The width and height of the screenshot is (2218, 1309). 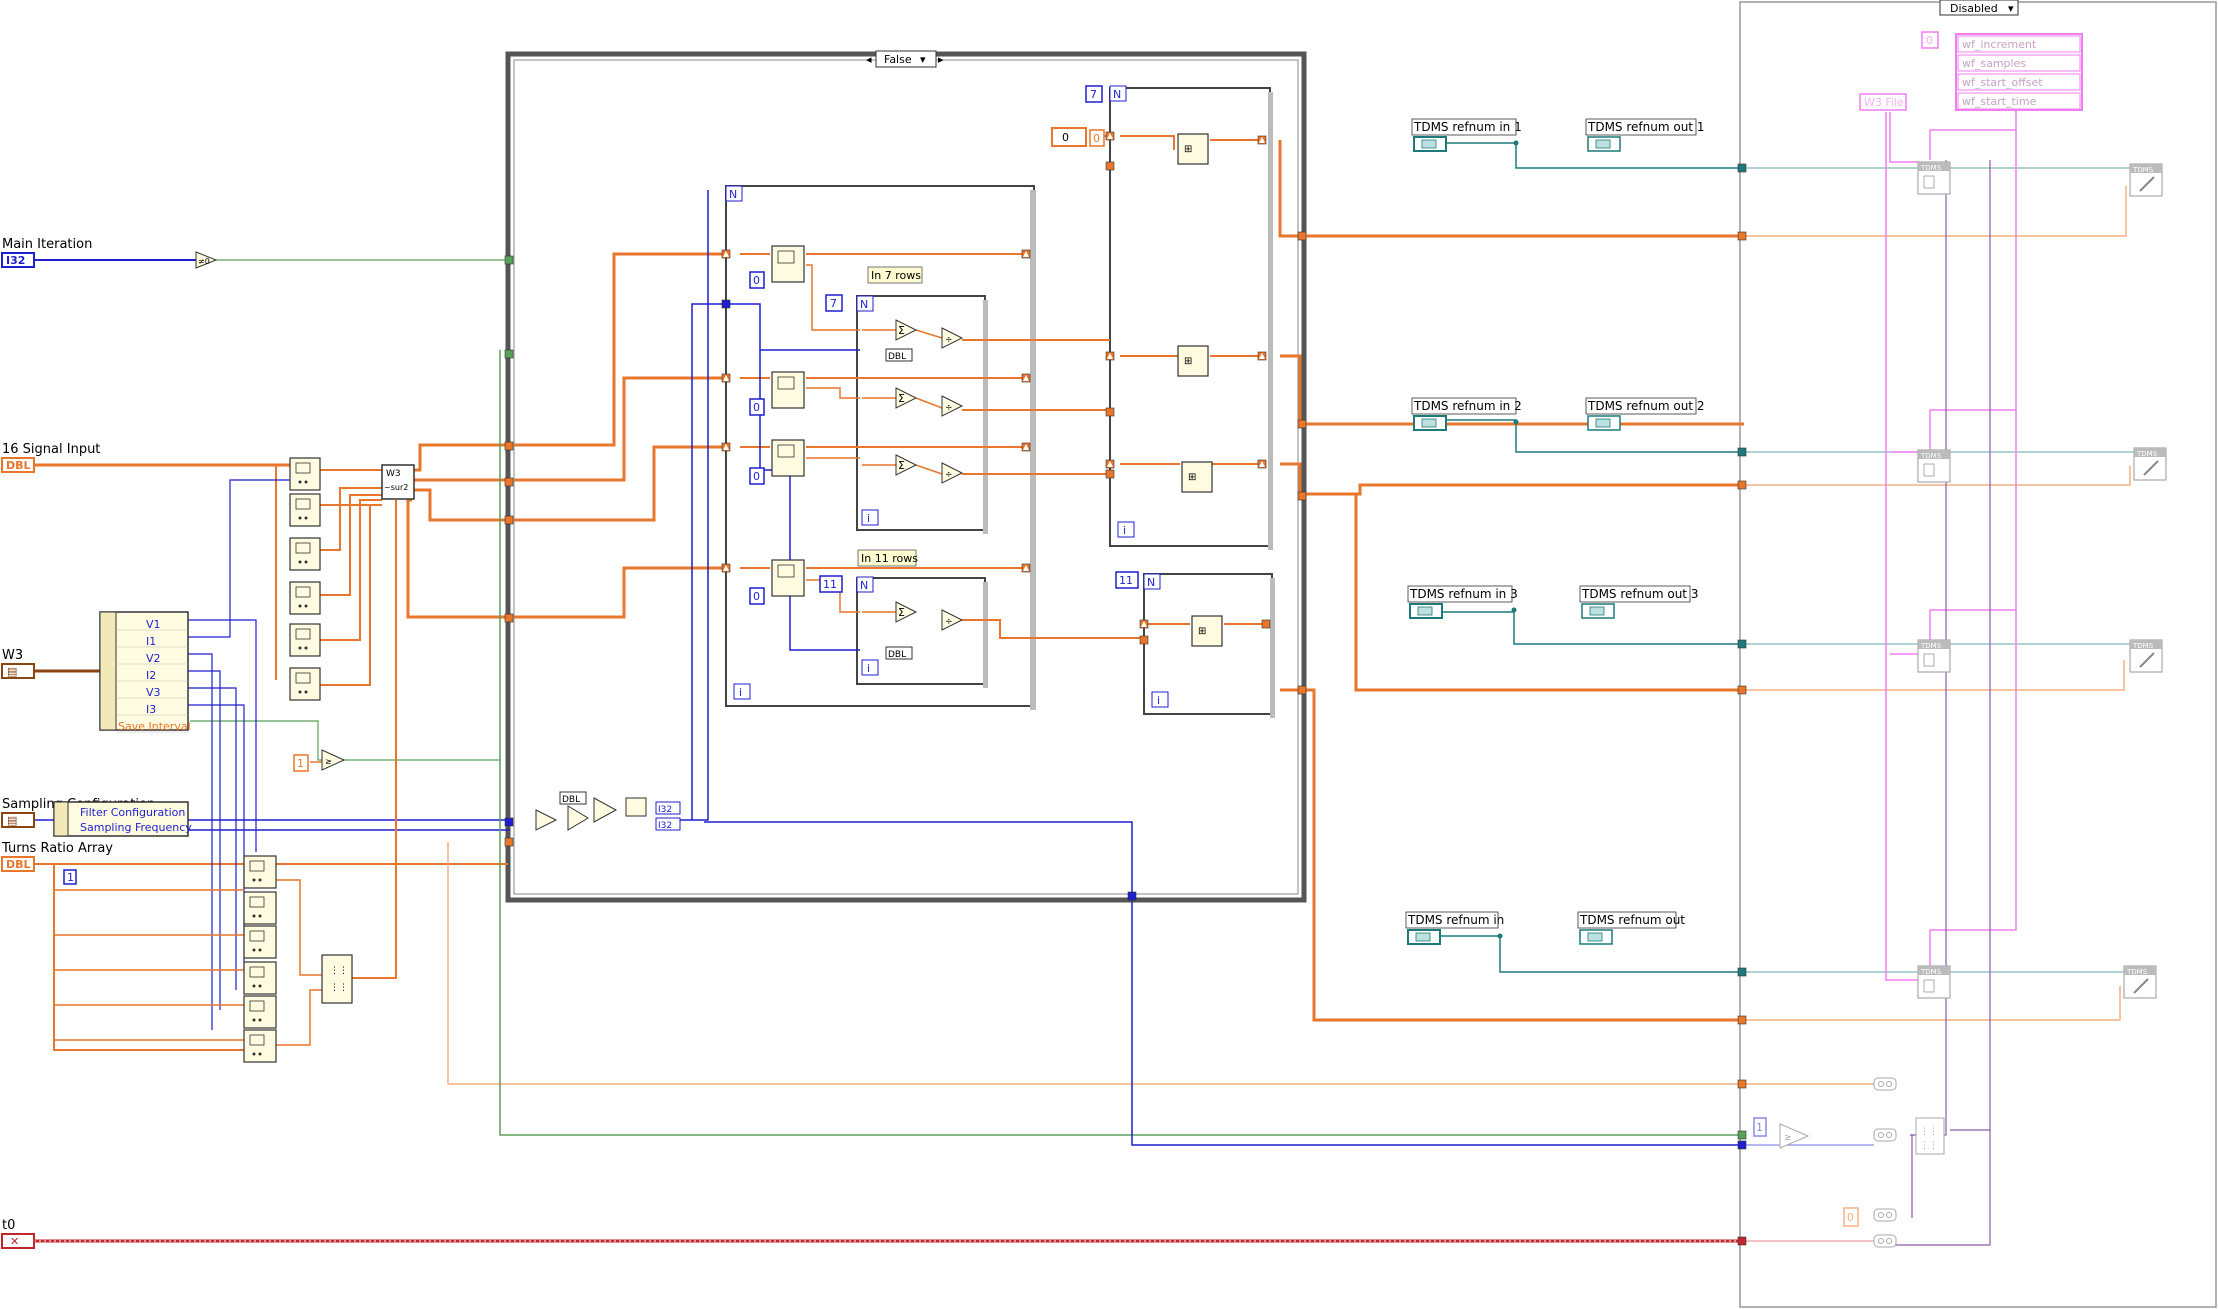 I want to click on w3-subvi: W3 ~sur2, so click(x=398, y=482).